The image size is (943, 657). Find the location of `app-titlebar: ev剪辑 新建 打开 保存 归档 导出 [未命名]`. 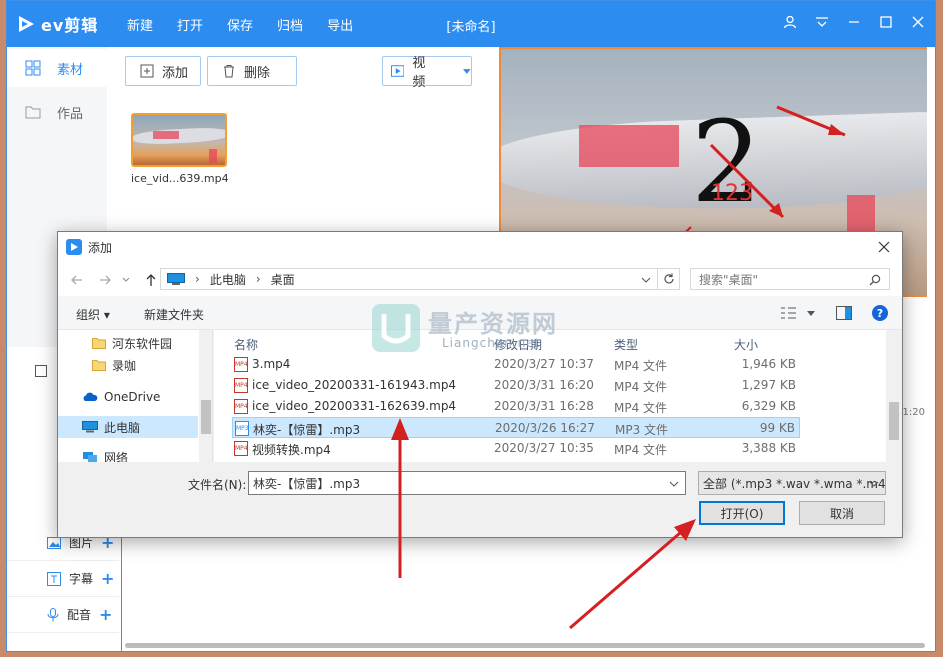

app-titlebar: ev剪辑 新建 打开 保存 归档 导出 [未命名] is located at coordinates (471, 24).